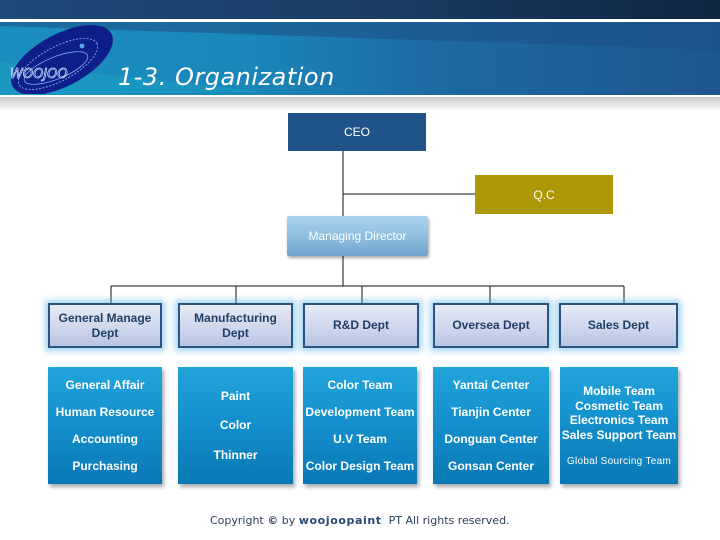 Image resolution: width=720 pixels, height=540 pixels. What do you see at coordinates (105, 411) in the screenshot?
I see `team-item: Human Resource` at bounding box center [105, 411].